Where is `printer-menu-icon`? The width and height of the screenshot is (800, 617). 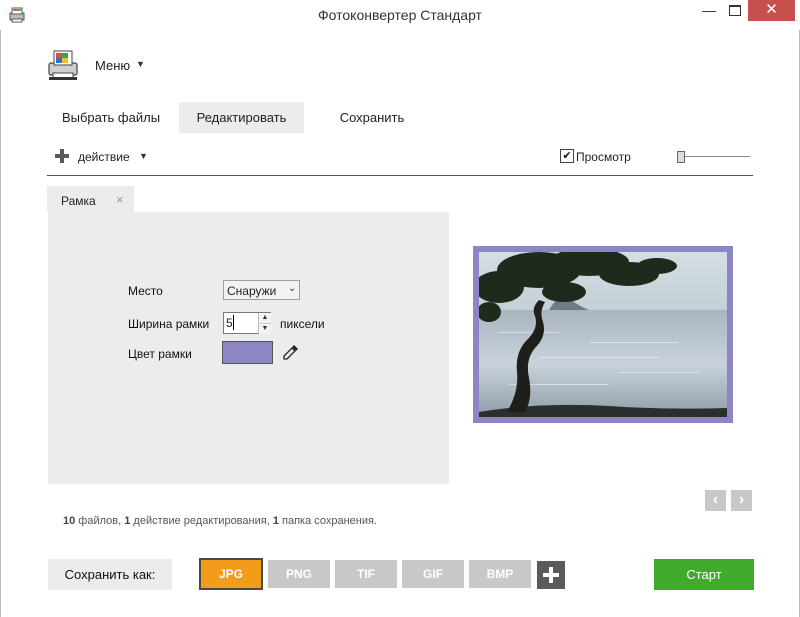 printer-menu-icon is located at coordinates (63, 65).